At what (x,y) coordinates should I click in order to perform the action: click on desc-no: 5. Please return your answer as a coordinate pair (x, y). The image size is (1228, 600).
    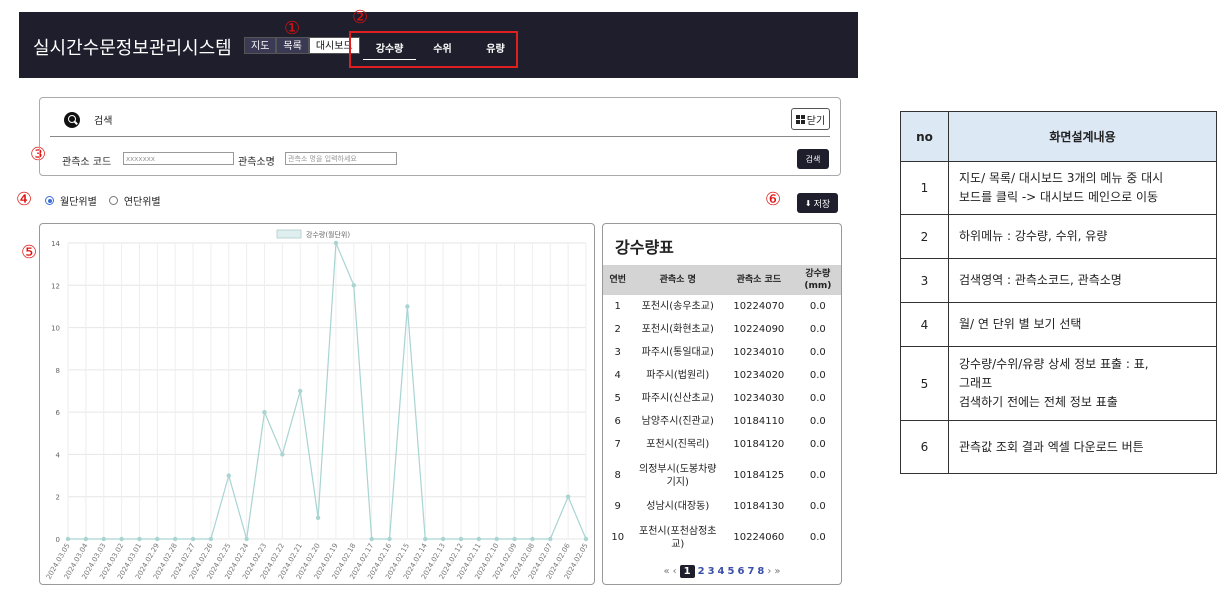
    Looking at the image, I should click on (924, 383).